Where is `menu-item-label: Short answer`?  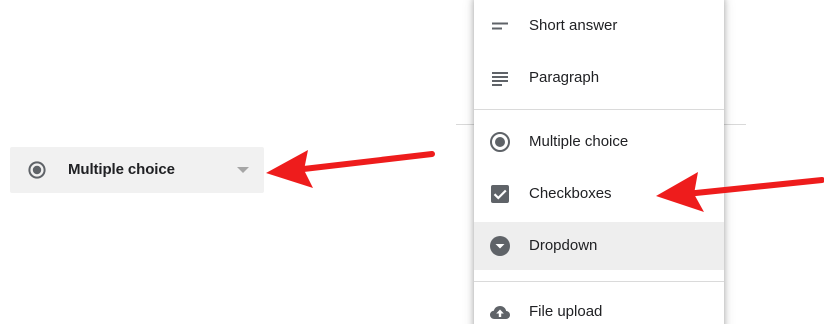 menu-item-label: Short answer is located at coordinates (573, 25).